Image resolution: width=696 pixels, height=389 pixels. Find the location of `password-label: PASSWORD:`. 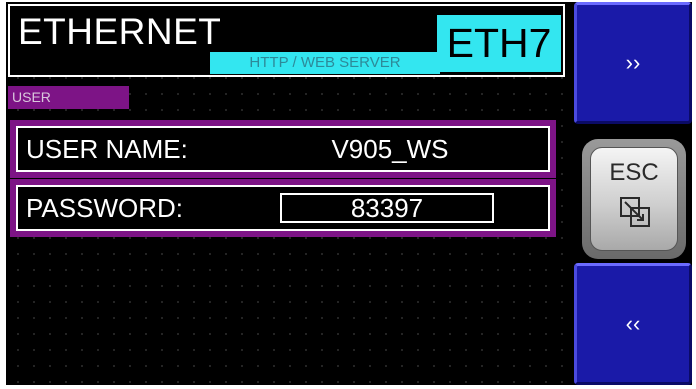

password-label: PASSWORD: is located at coordinates (104, 208).